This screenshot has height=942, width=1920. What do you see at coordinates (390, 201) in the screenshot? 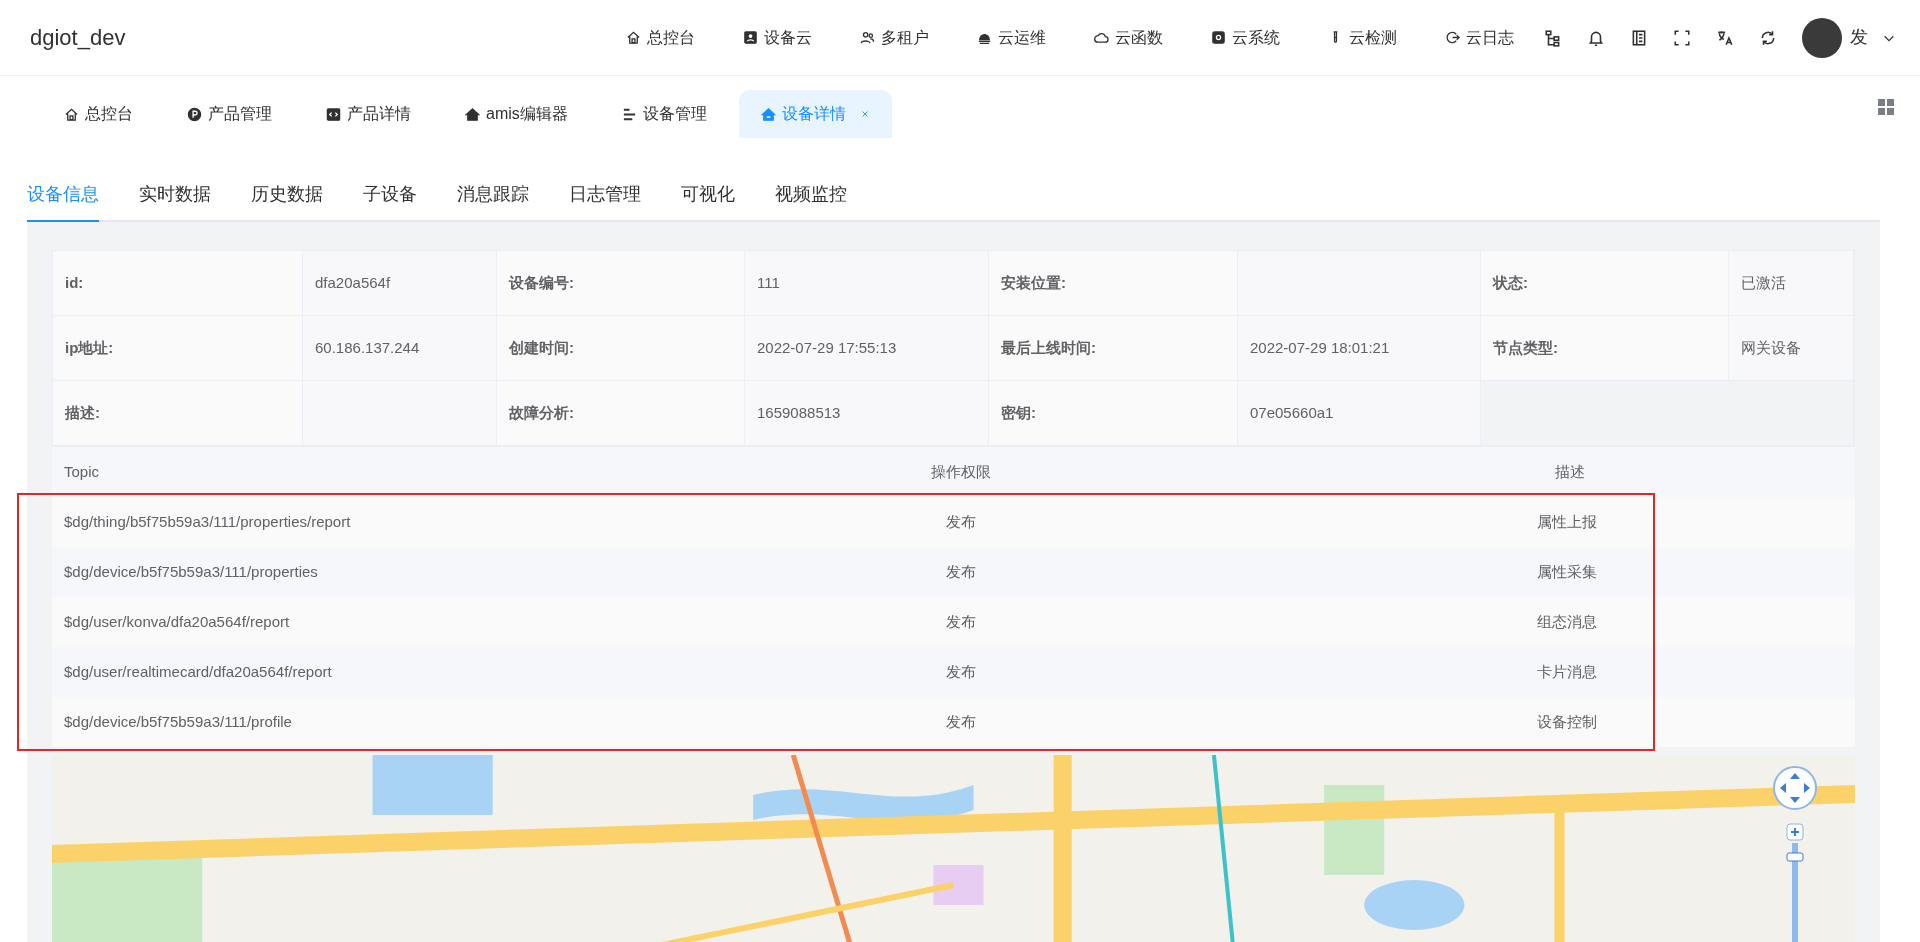
I see `tab: 子设备` at bounding box center [390, 201].